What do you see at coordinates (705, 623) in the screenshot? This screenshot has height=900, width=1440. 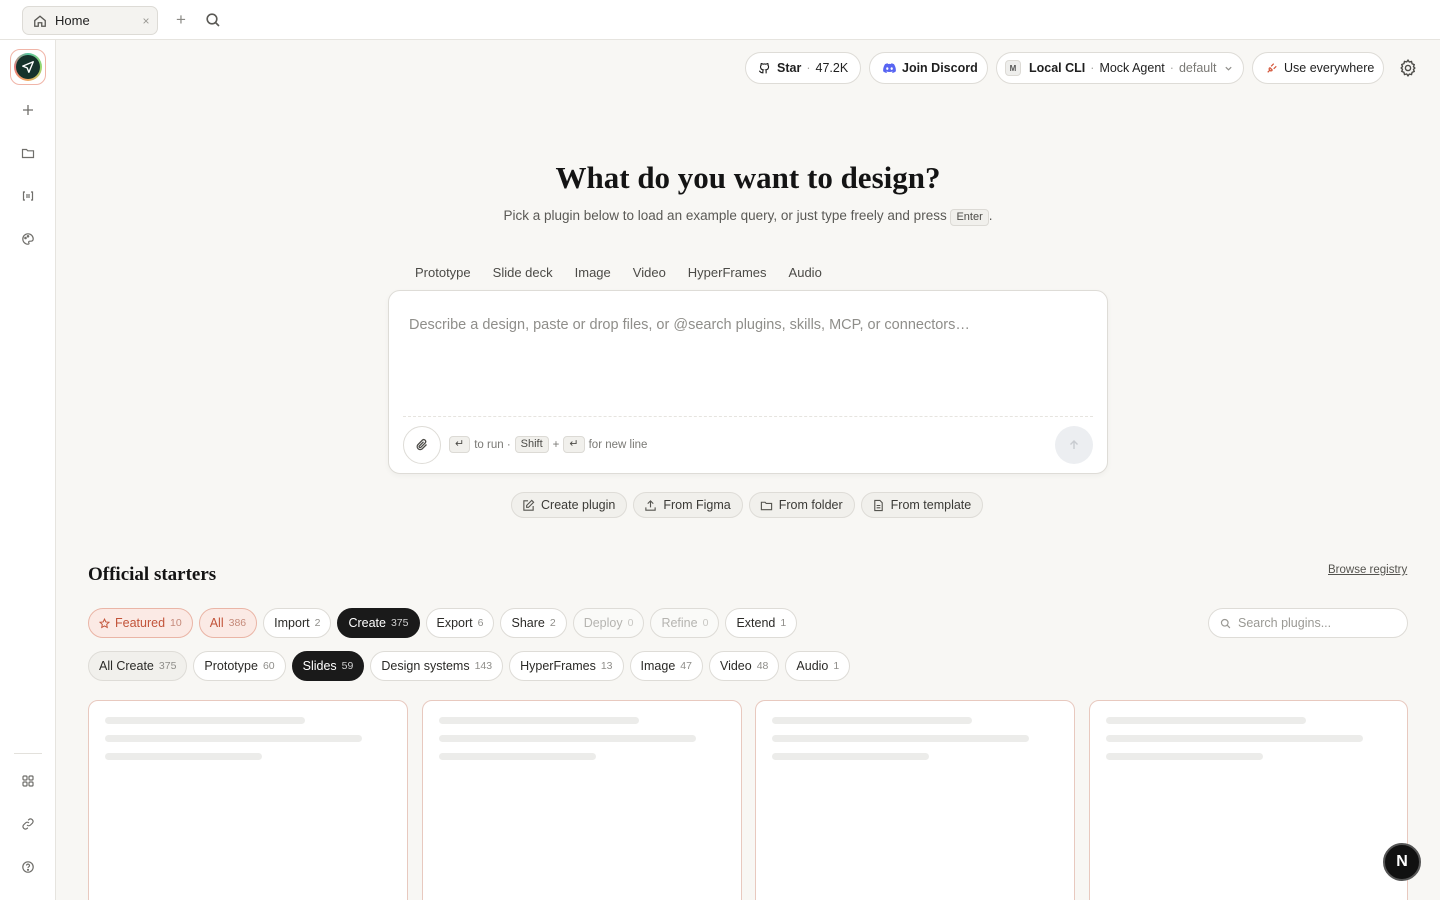 I see `filter-refine-count: 0` at bounding box center [705, 623].